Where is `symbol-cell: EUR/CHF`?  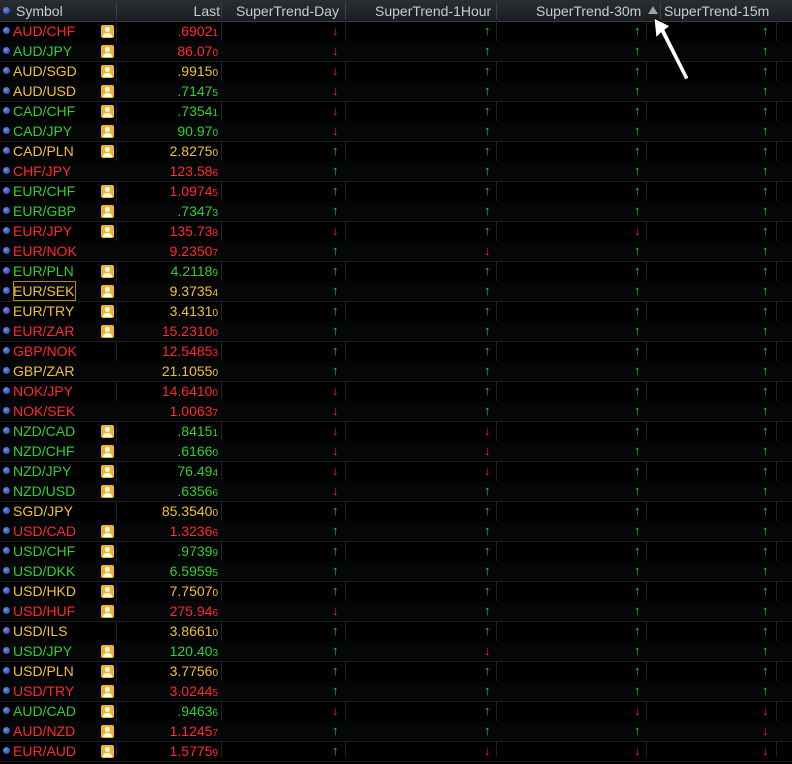 symbol-cell: EUR/CHF is located at coordinates (44, 191).